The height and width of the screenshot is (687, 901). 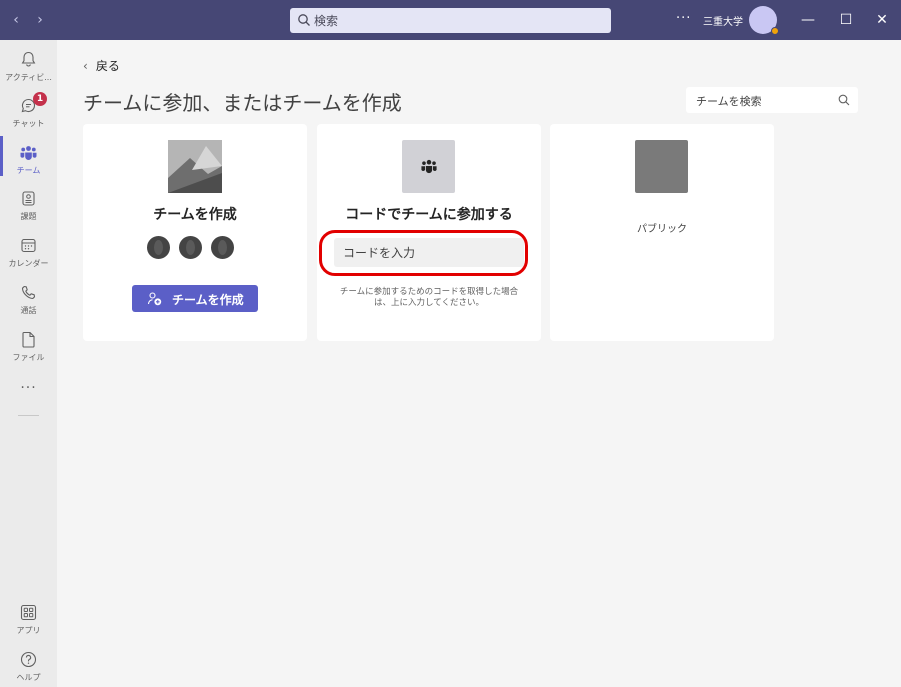 I want to click on global-search-input: 検索, so click(x=450, y=20).